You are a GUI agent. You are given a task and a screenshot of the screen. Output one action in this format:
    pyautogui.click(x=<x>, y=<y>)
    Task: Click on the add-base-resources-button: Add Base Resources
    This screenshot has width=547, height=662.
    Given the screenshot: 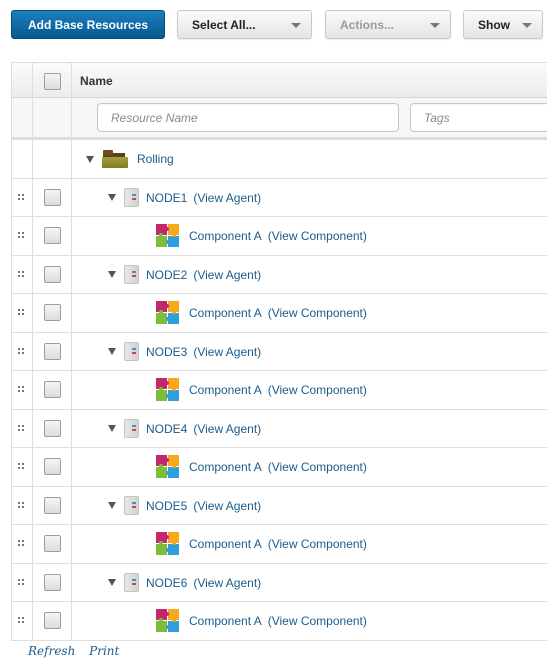 What is the action you would take?
    pyautogui.click(x=88, y=24)
    